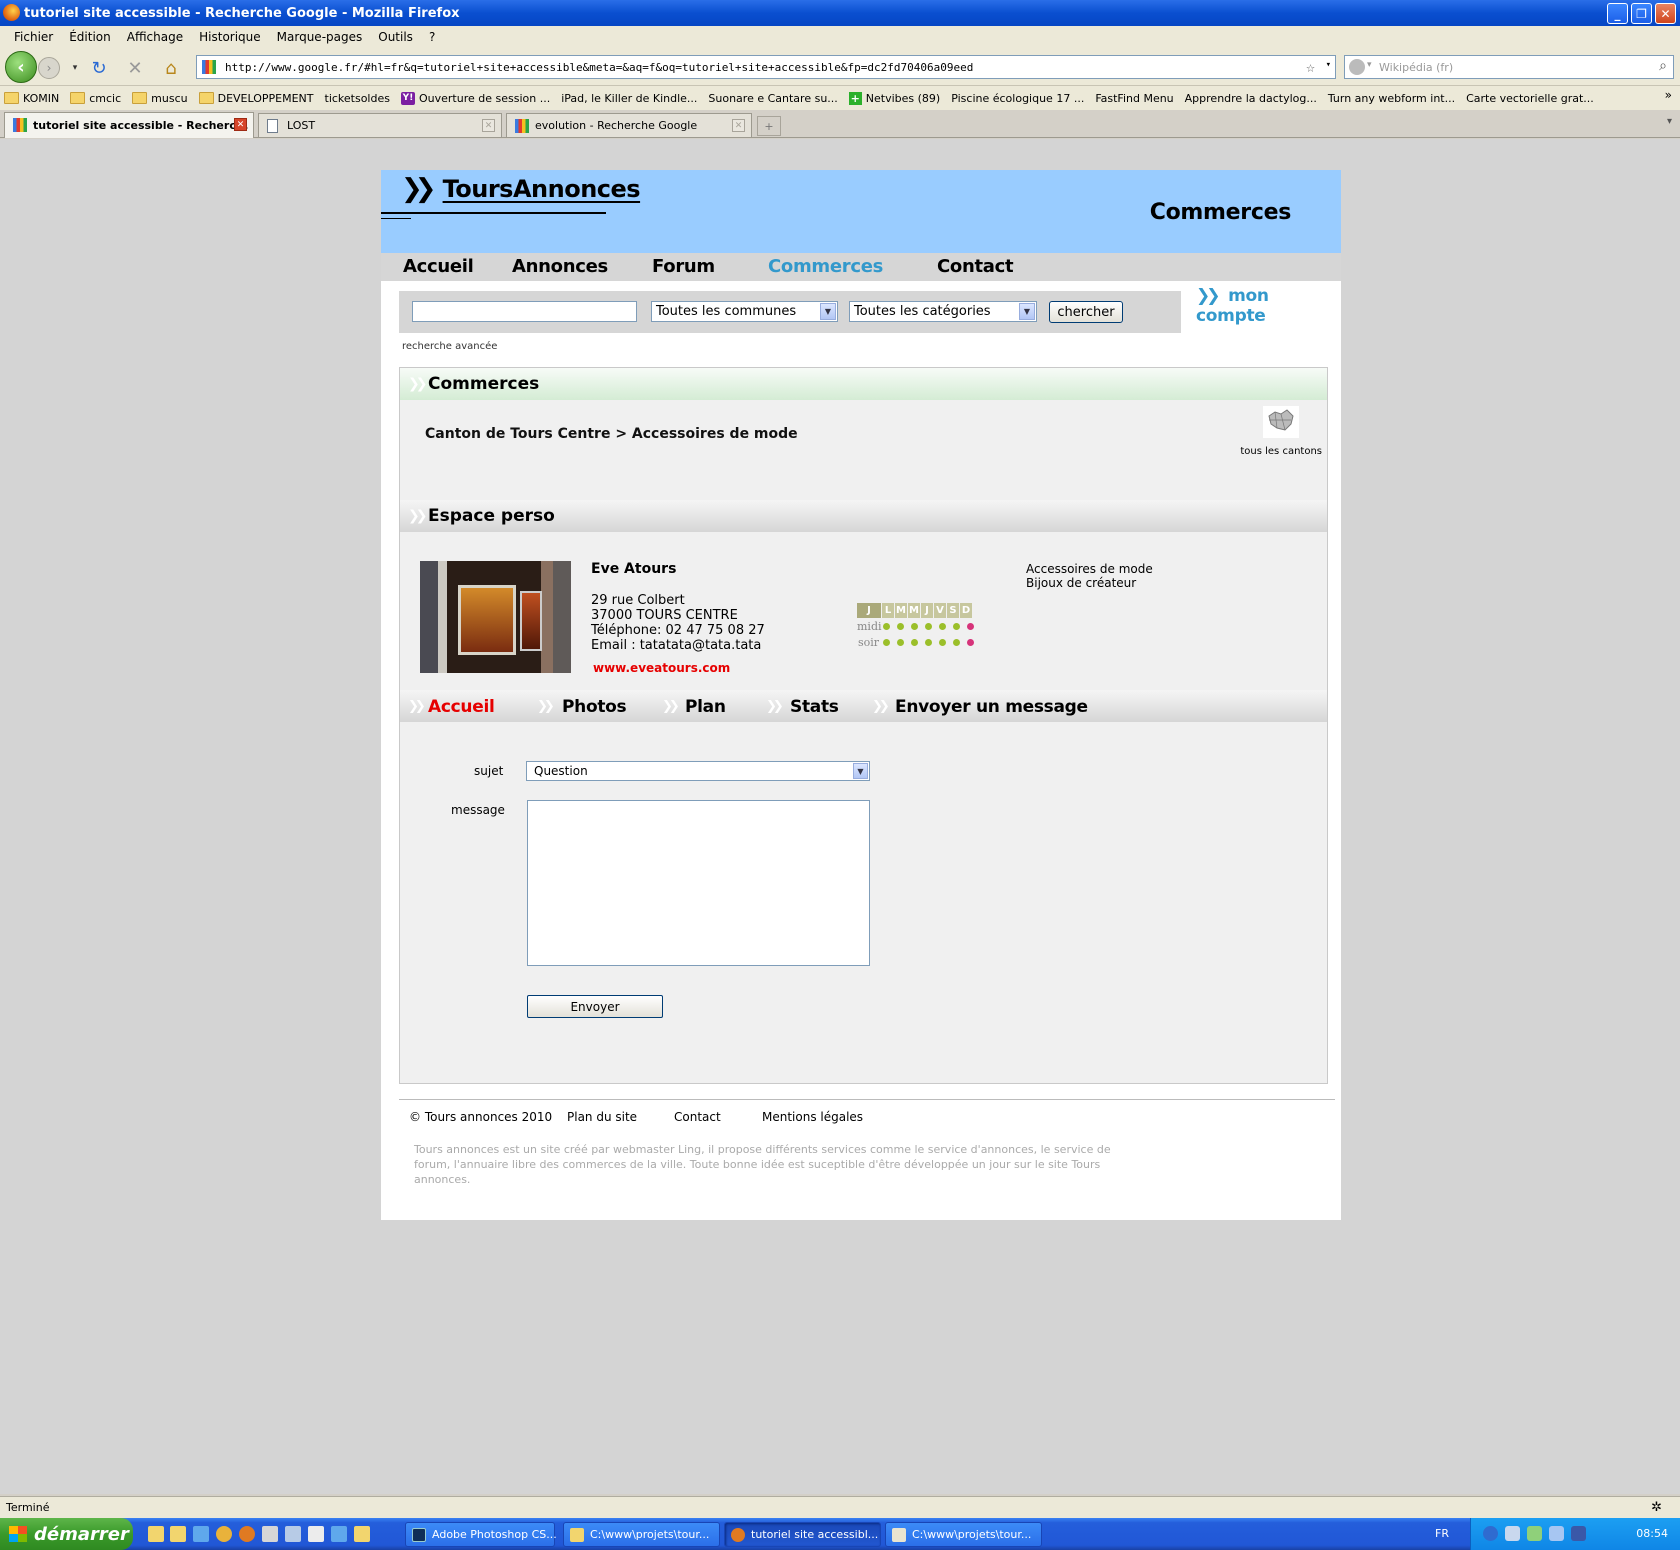 The image size is (1680, 1550). I want to click on footer-link-sitemap: Plan du site, so click(602, 1117).